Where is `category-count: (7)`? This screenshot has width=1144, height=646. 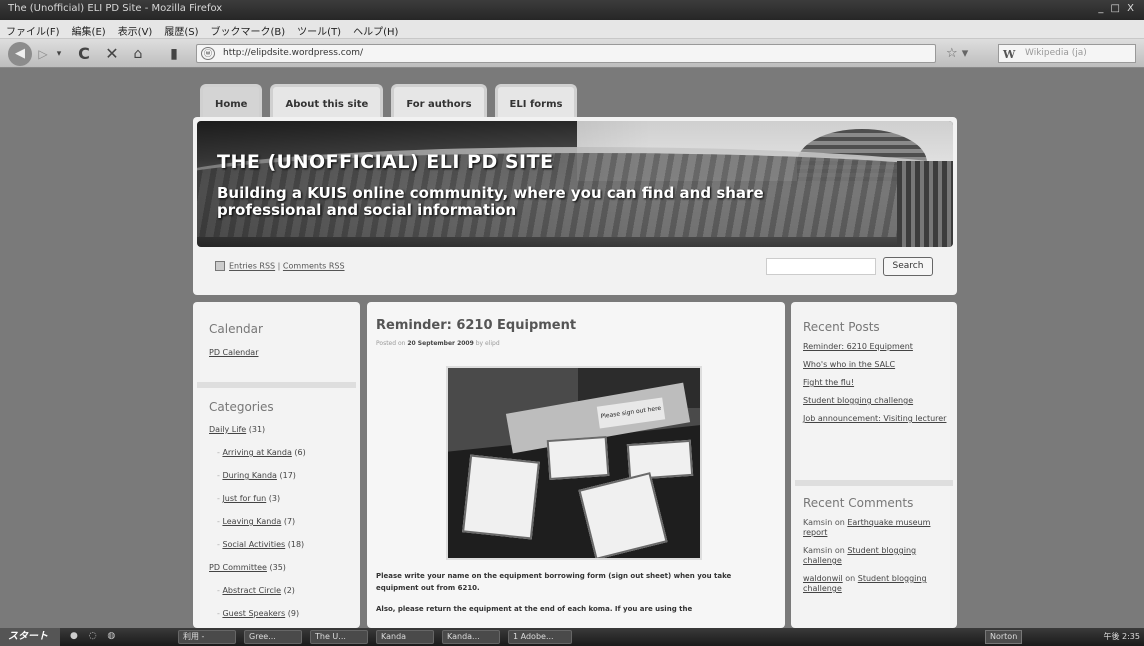 category-count: (7) is located at coordinates (289, 521).